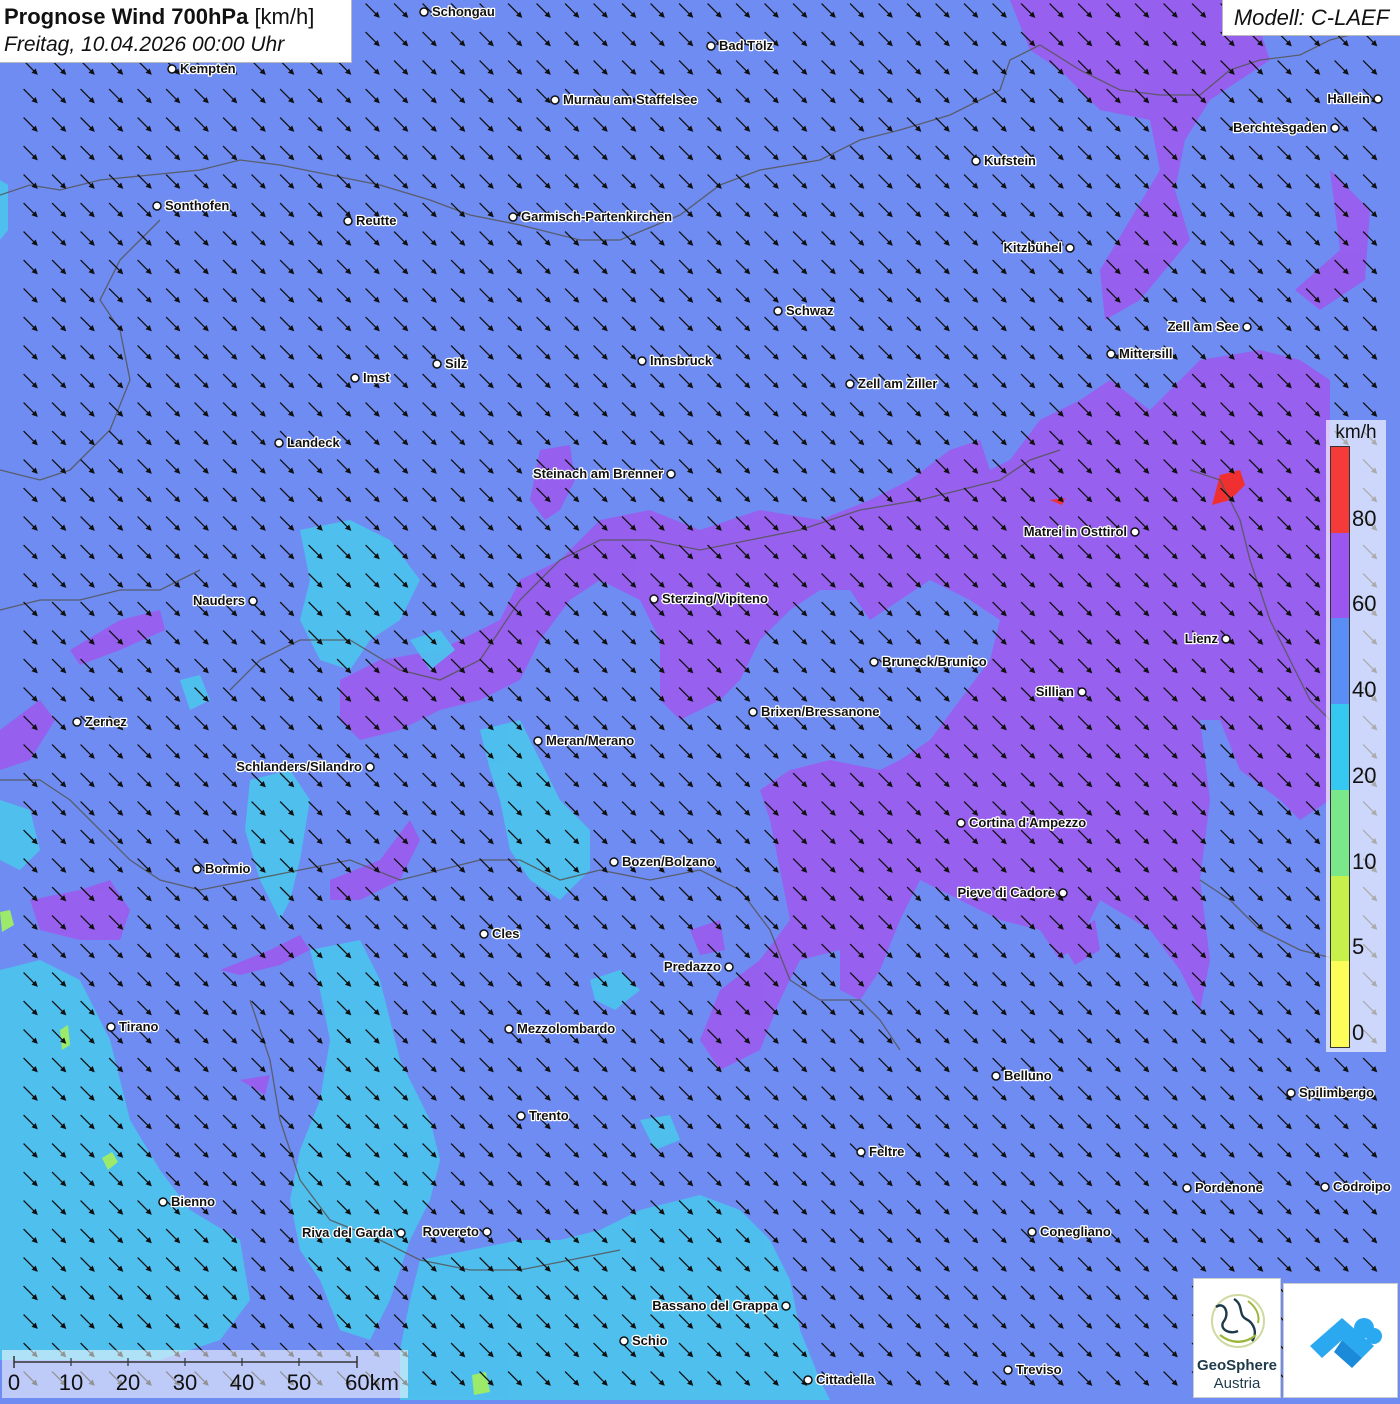 The image size is (1400, 1404). Describe the element at coordinates (662, 861) in the screenshot. I see `city-bozen-bolzano: Bozen/Bolzano` at that location.